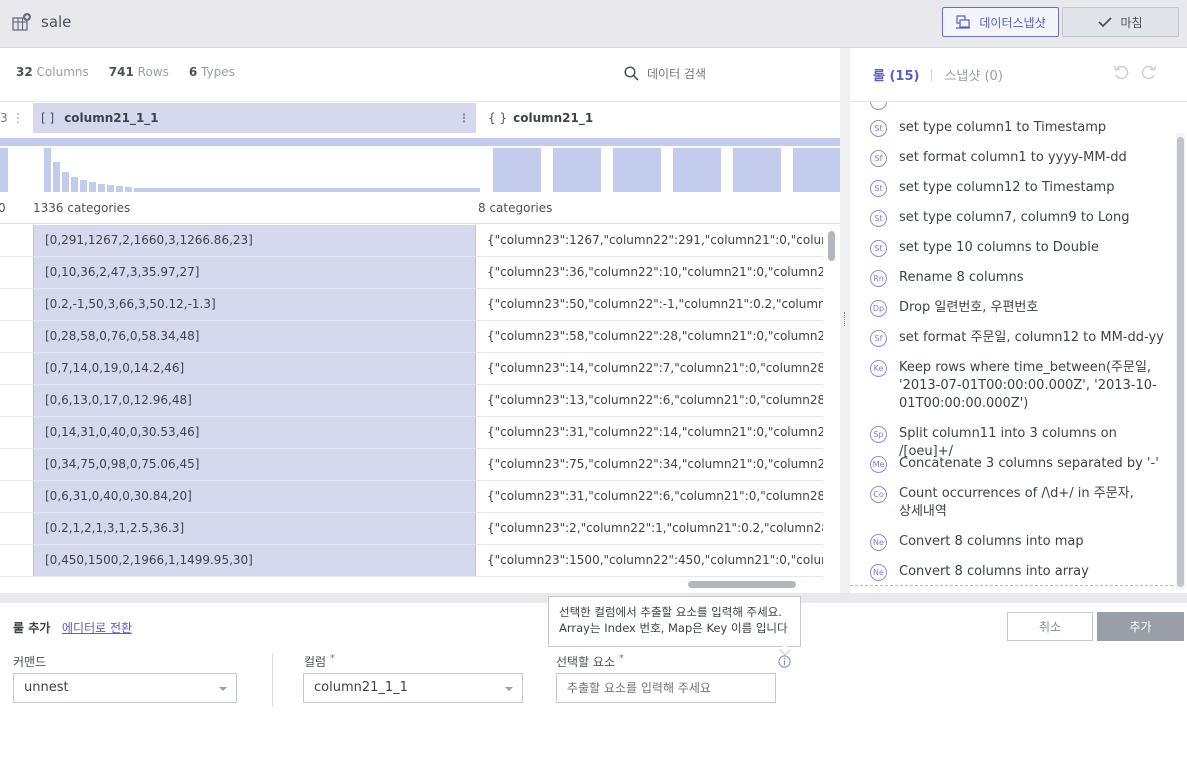 The height and width of the screenshot is (768, 1187). I want to click on column-histograms, so click(420, 169).